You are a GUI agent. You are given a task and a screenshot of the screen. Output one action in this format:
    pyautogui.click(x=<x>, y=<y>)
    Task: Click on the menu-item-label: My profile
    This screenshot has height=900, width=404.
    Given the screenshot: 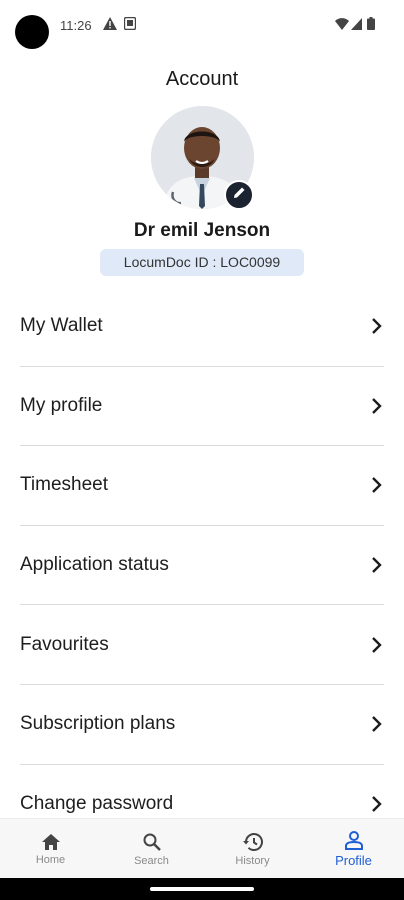 What is the action you would take?
    pyautogui.click(x=61, y=405)
    